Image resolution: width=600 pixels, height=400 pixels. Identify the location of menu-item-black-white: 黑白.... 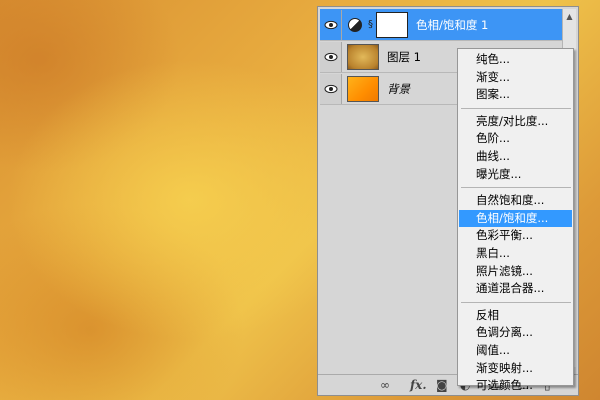
(515, 254).